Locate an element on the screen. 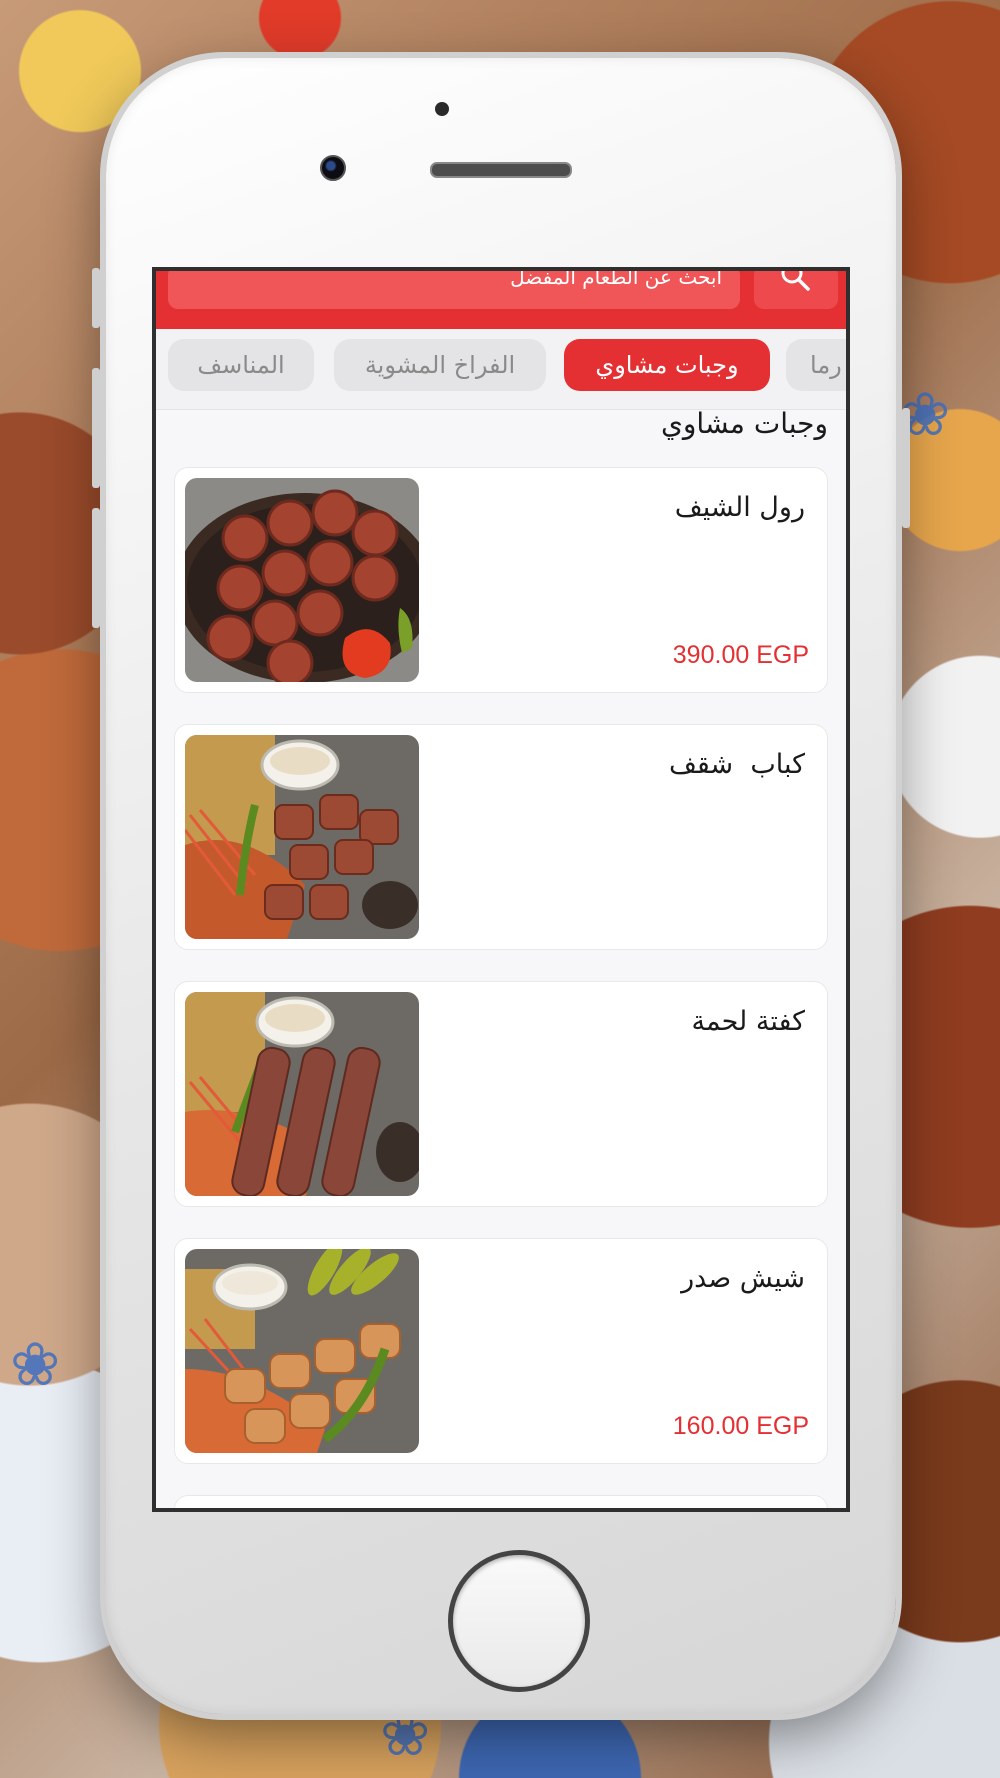  item-name: رول الشيف is located at coordinates (739, 507).